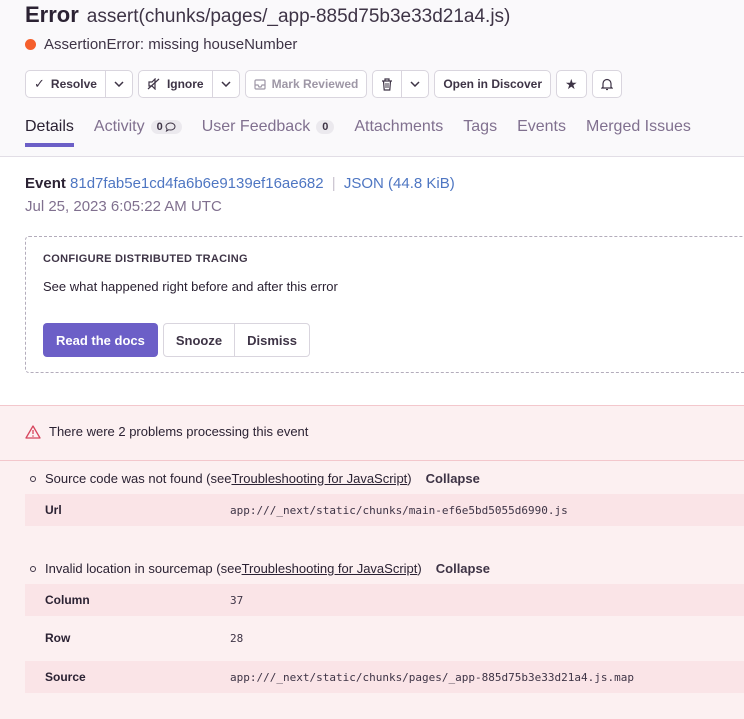 This screenshot has width=744, height=719. I want to click on tracing-actions: Read the docs Snooze Dismiss, so click(176, 340).